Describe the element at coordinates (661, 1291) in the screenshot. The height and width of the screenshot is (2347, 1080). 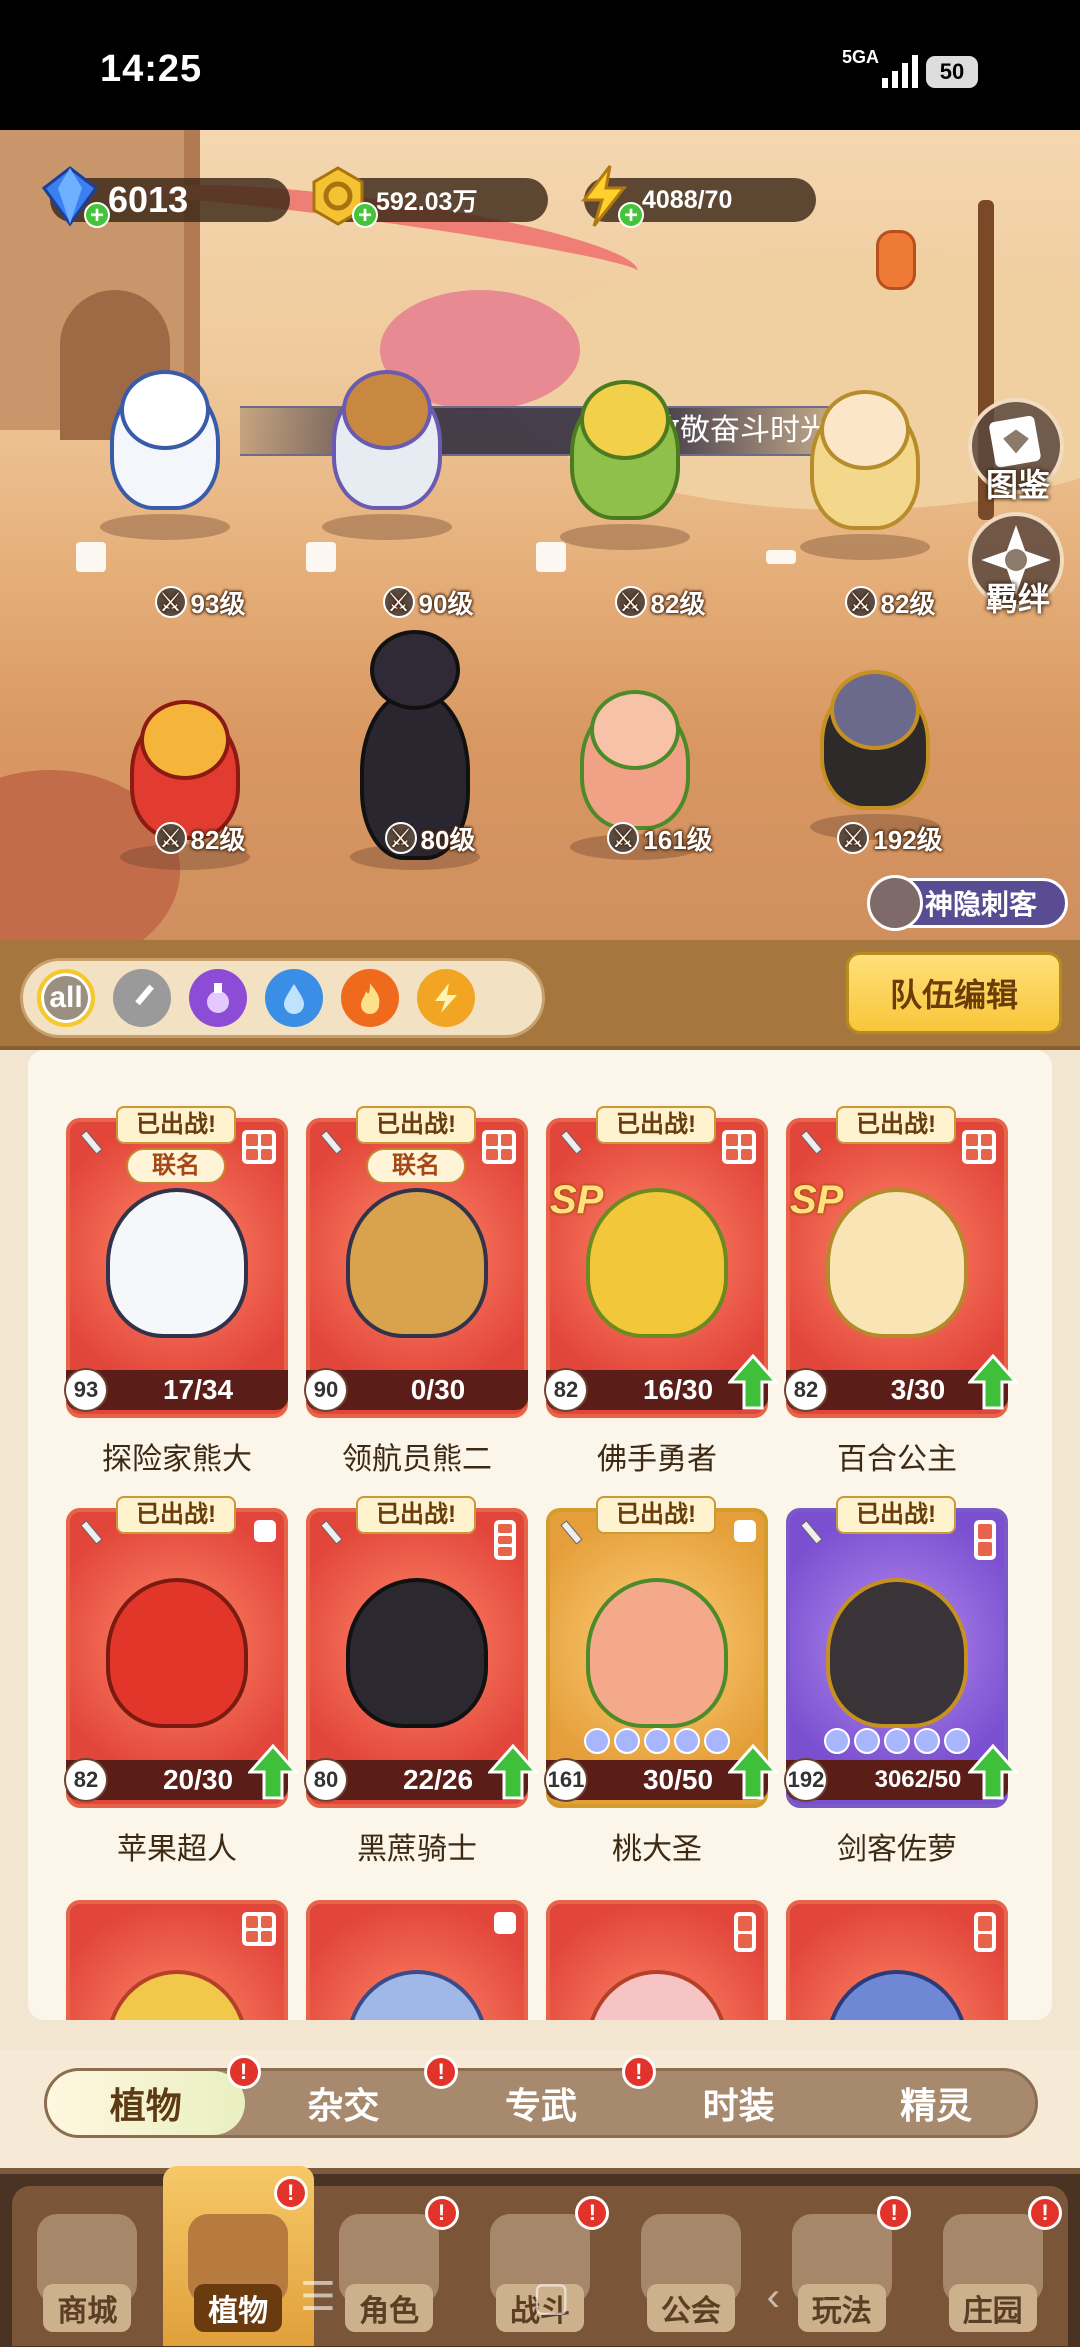
I see `plant-card-bergamot-hero: SP 已出战! 82 16/30 佛手勇者` at that location.